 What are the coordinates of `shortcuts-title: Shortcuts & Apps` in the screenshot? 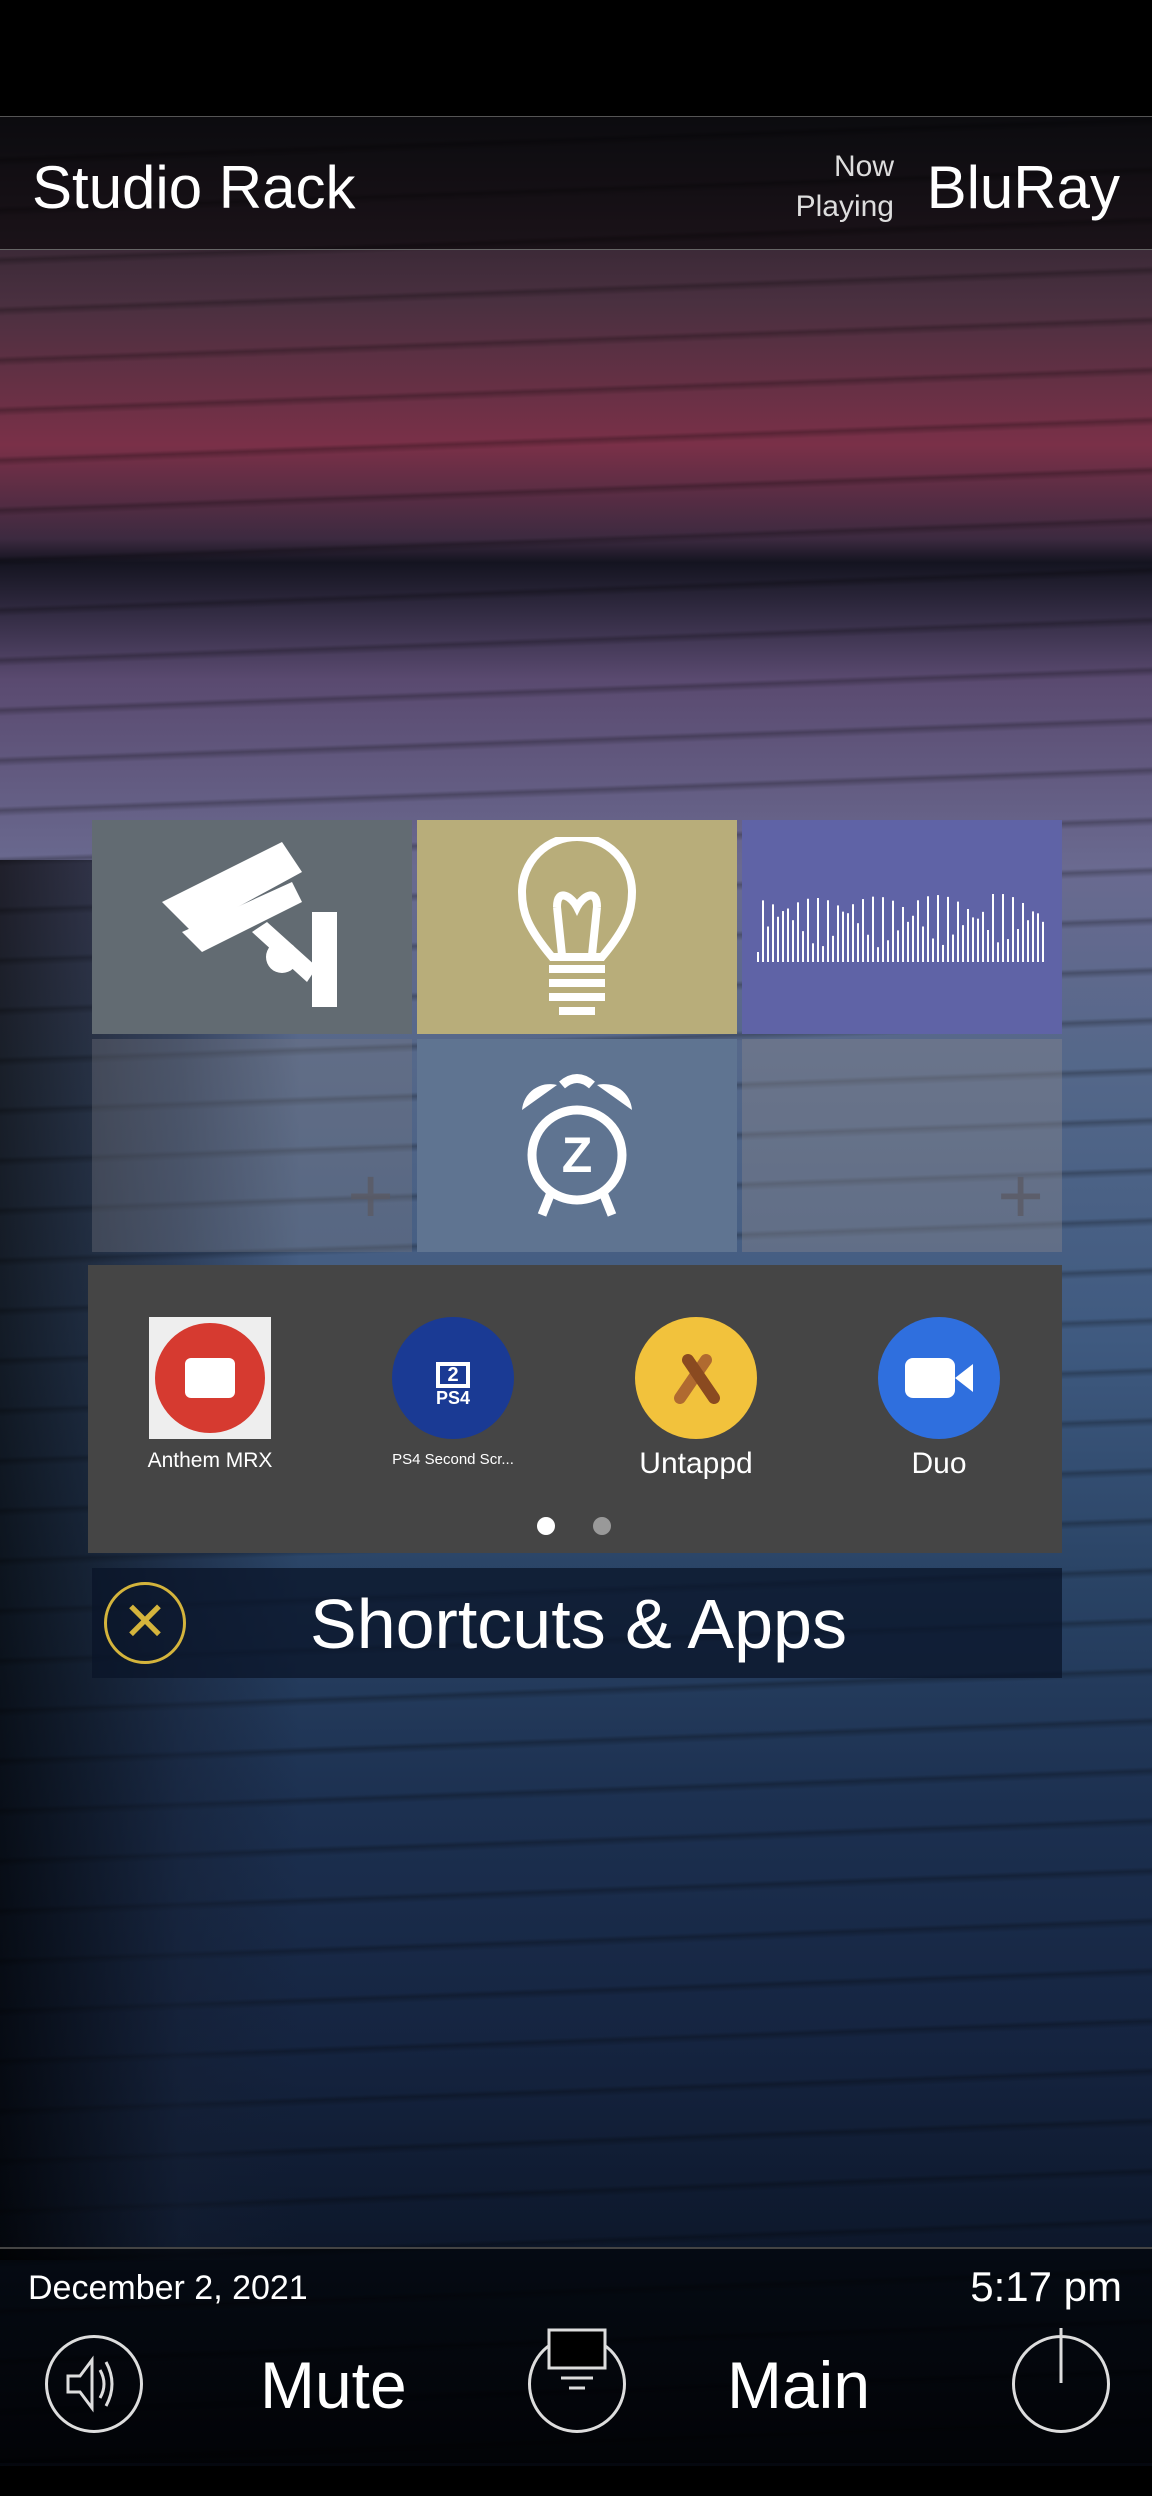 It's located at (578, 1624).